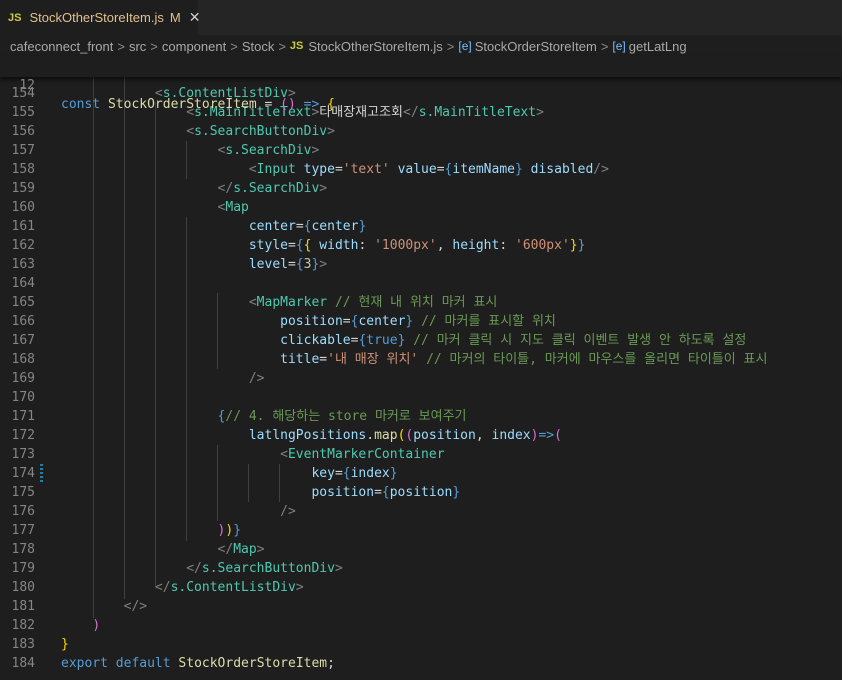  Describe the element at coordinates (23, 283) in the screenshot. I see `line-number: 164` at that location.